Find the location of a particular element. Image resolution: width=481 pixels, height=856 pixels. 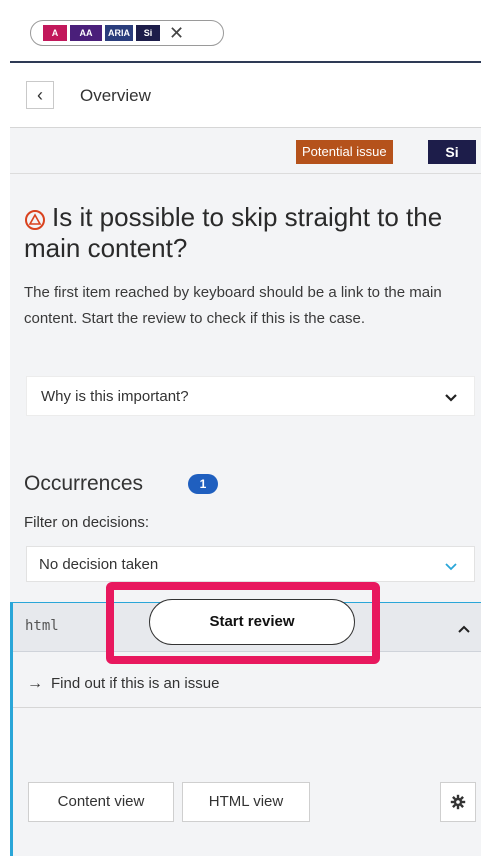

settings-button is located at coordinates (458, 802).